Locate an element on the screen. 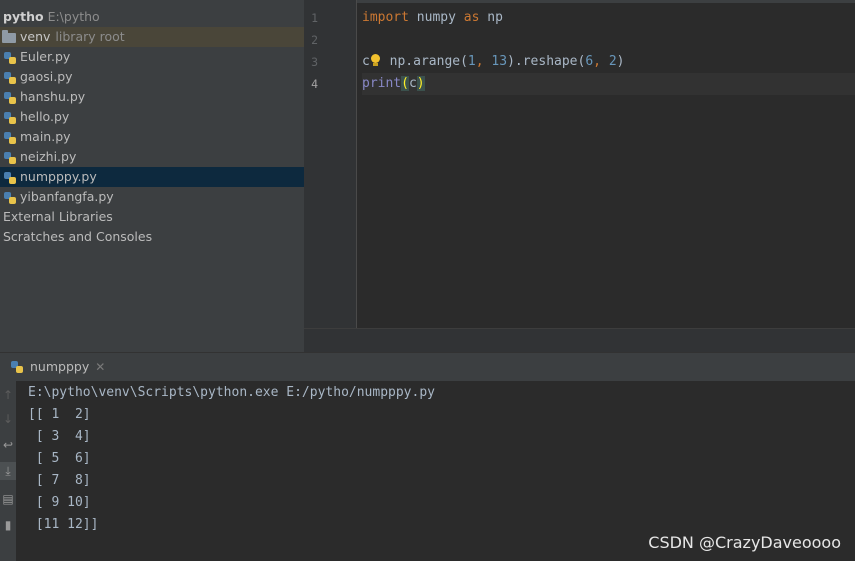 The height and width of the screenshot is (561, 855). run-tab-numpppy: numpppy ✕ is located at coordinates (56, 367).